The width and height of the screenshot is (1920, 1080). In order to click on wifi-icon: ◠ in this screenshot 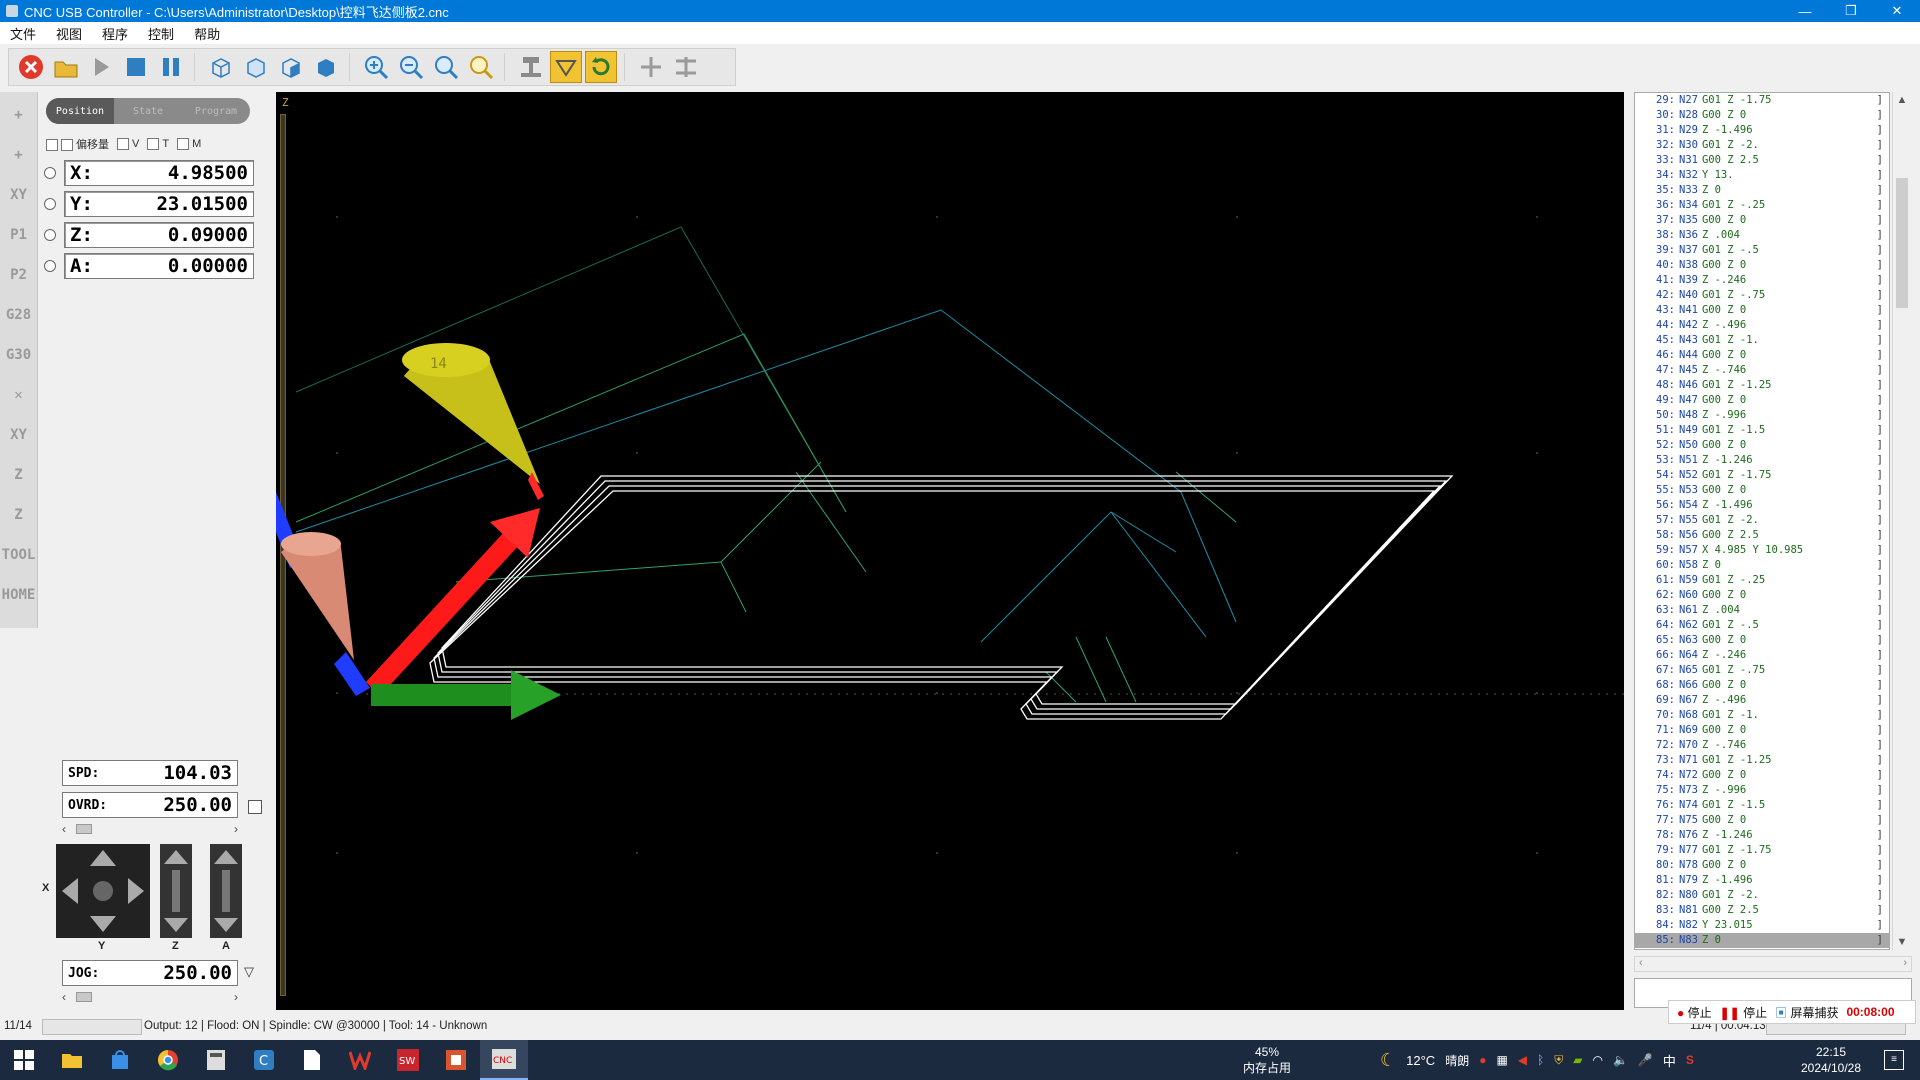, I will do `click(1597, 1060)`.